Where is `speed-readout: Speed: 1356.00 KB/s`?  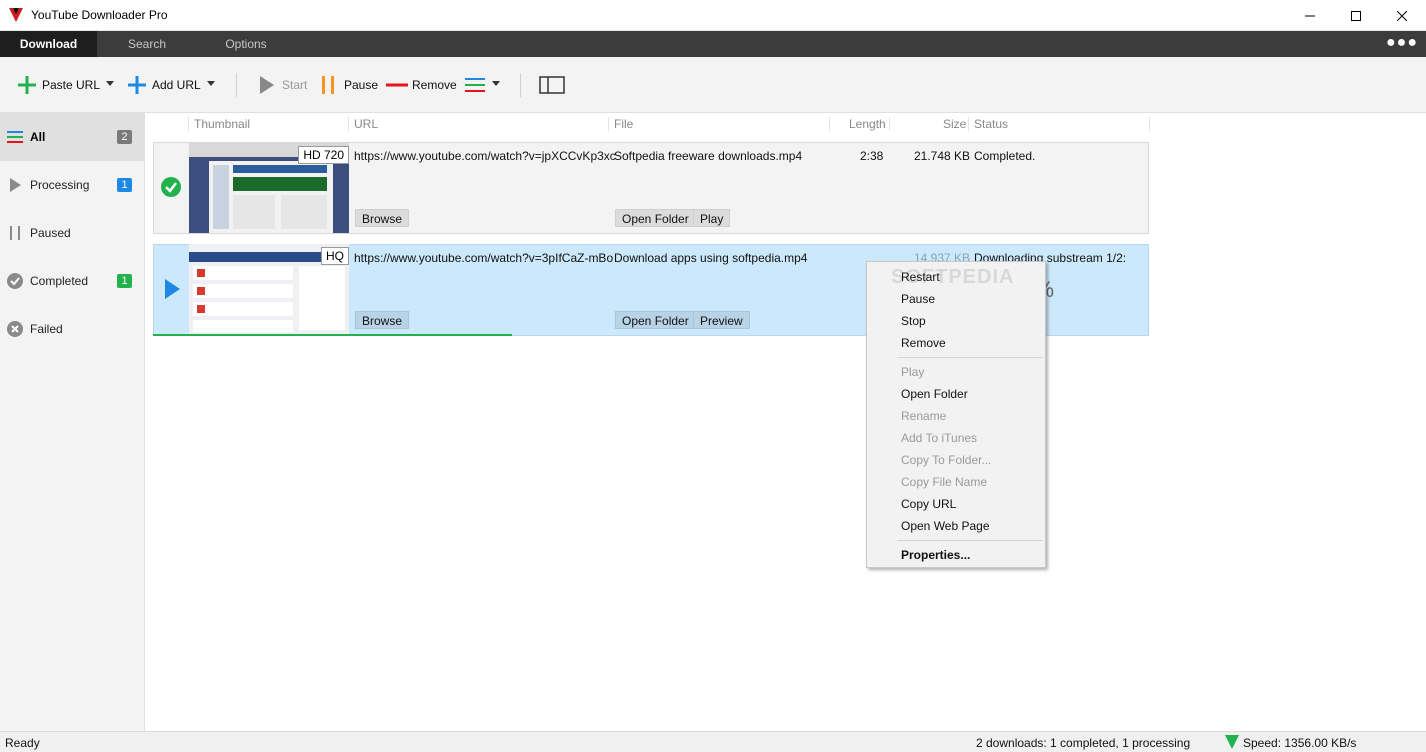
speed-readout: Speed: 1356.00 KB/s is located at coordinates (1300, 743).